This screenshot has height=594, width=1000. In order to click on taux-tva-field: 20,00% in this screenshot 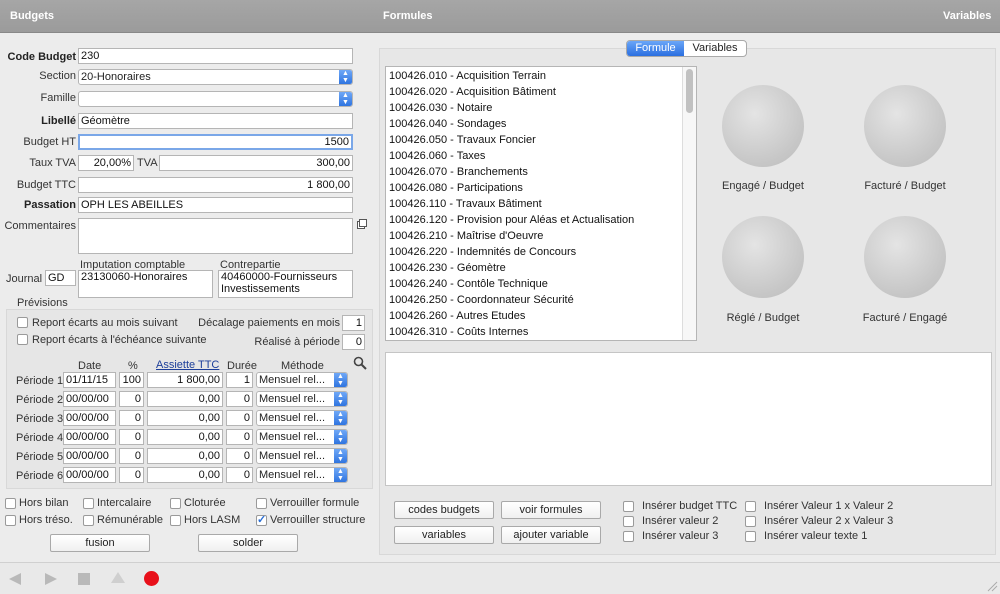, I will do `click(106, 163)`.